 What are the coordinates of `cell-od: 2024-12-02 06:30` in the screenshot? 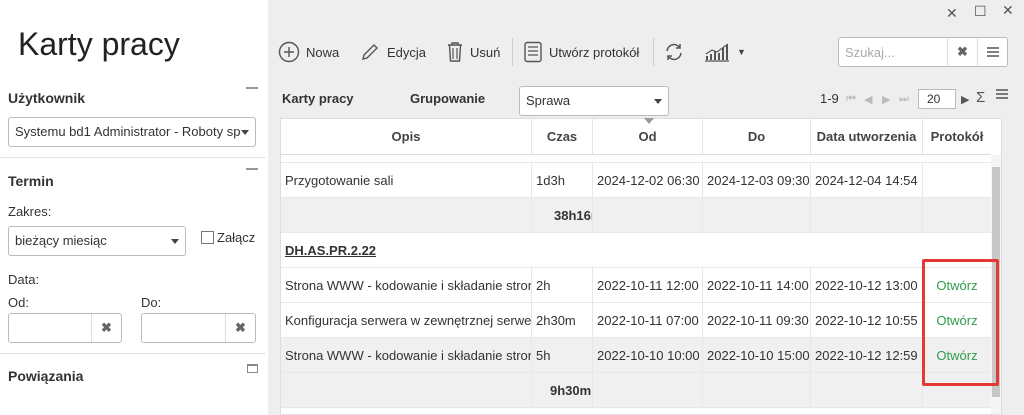 It's located at (648, 180).